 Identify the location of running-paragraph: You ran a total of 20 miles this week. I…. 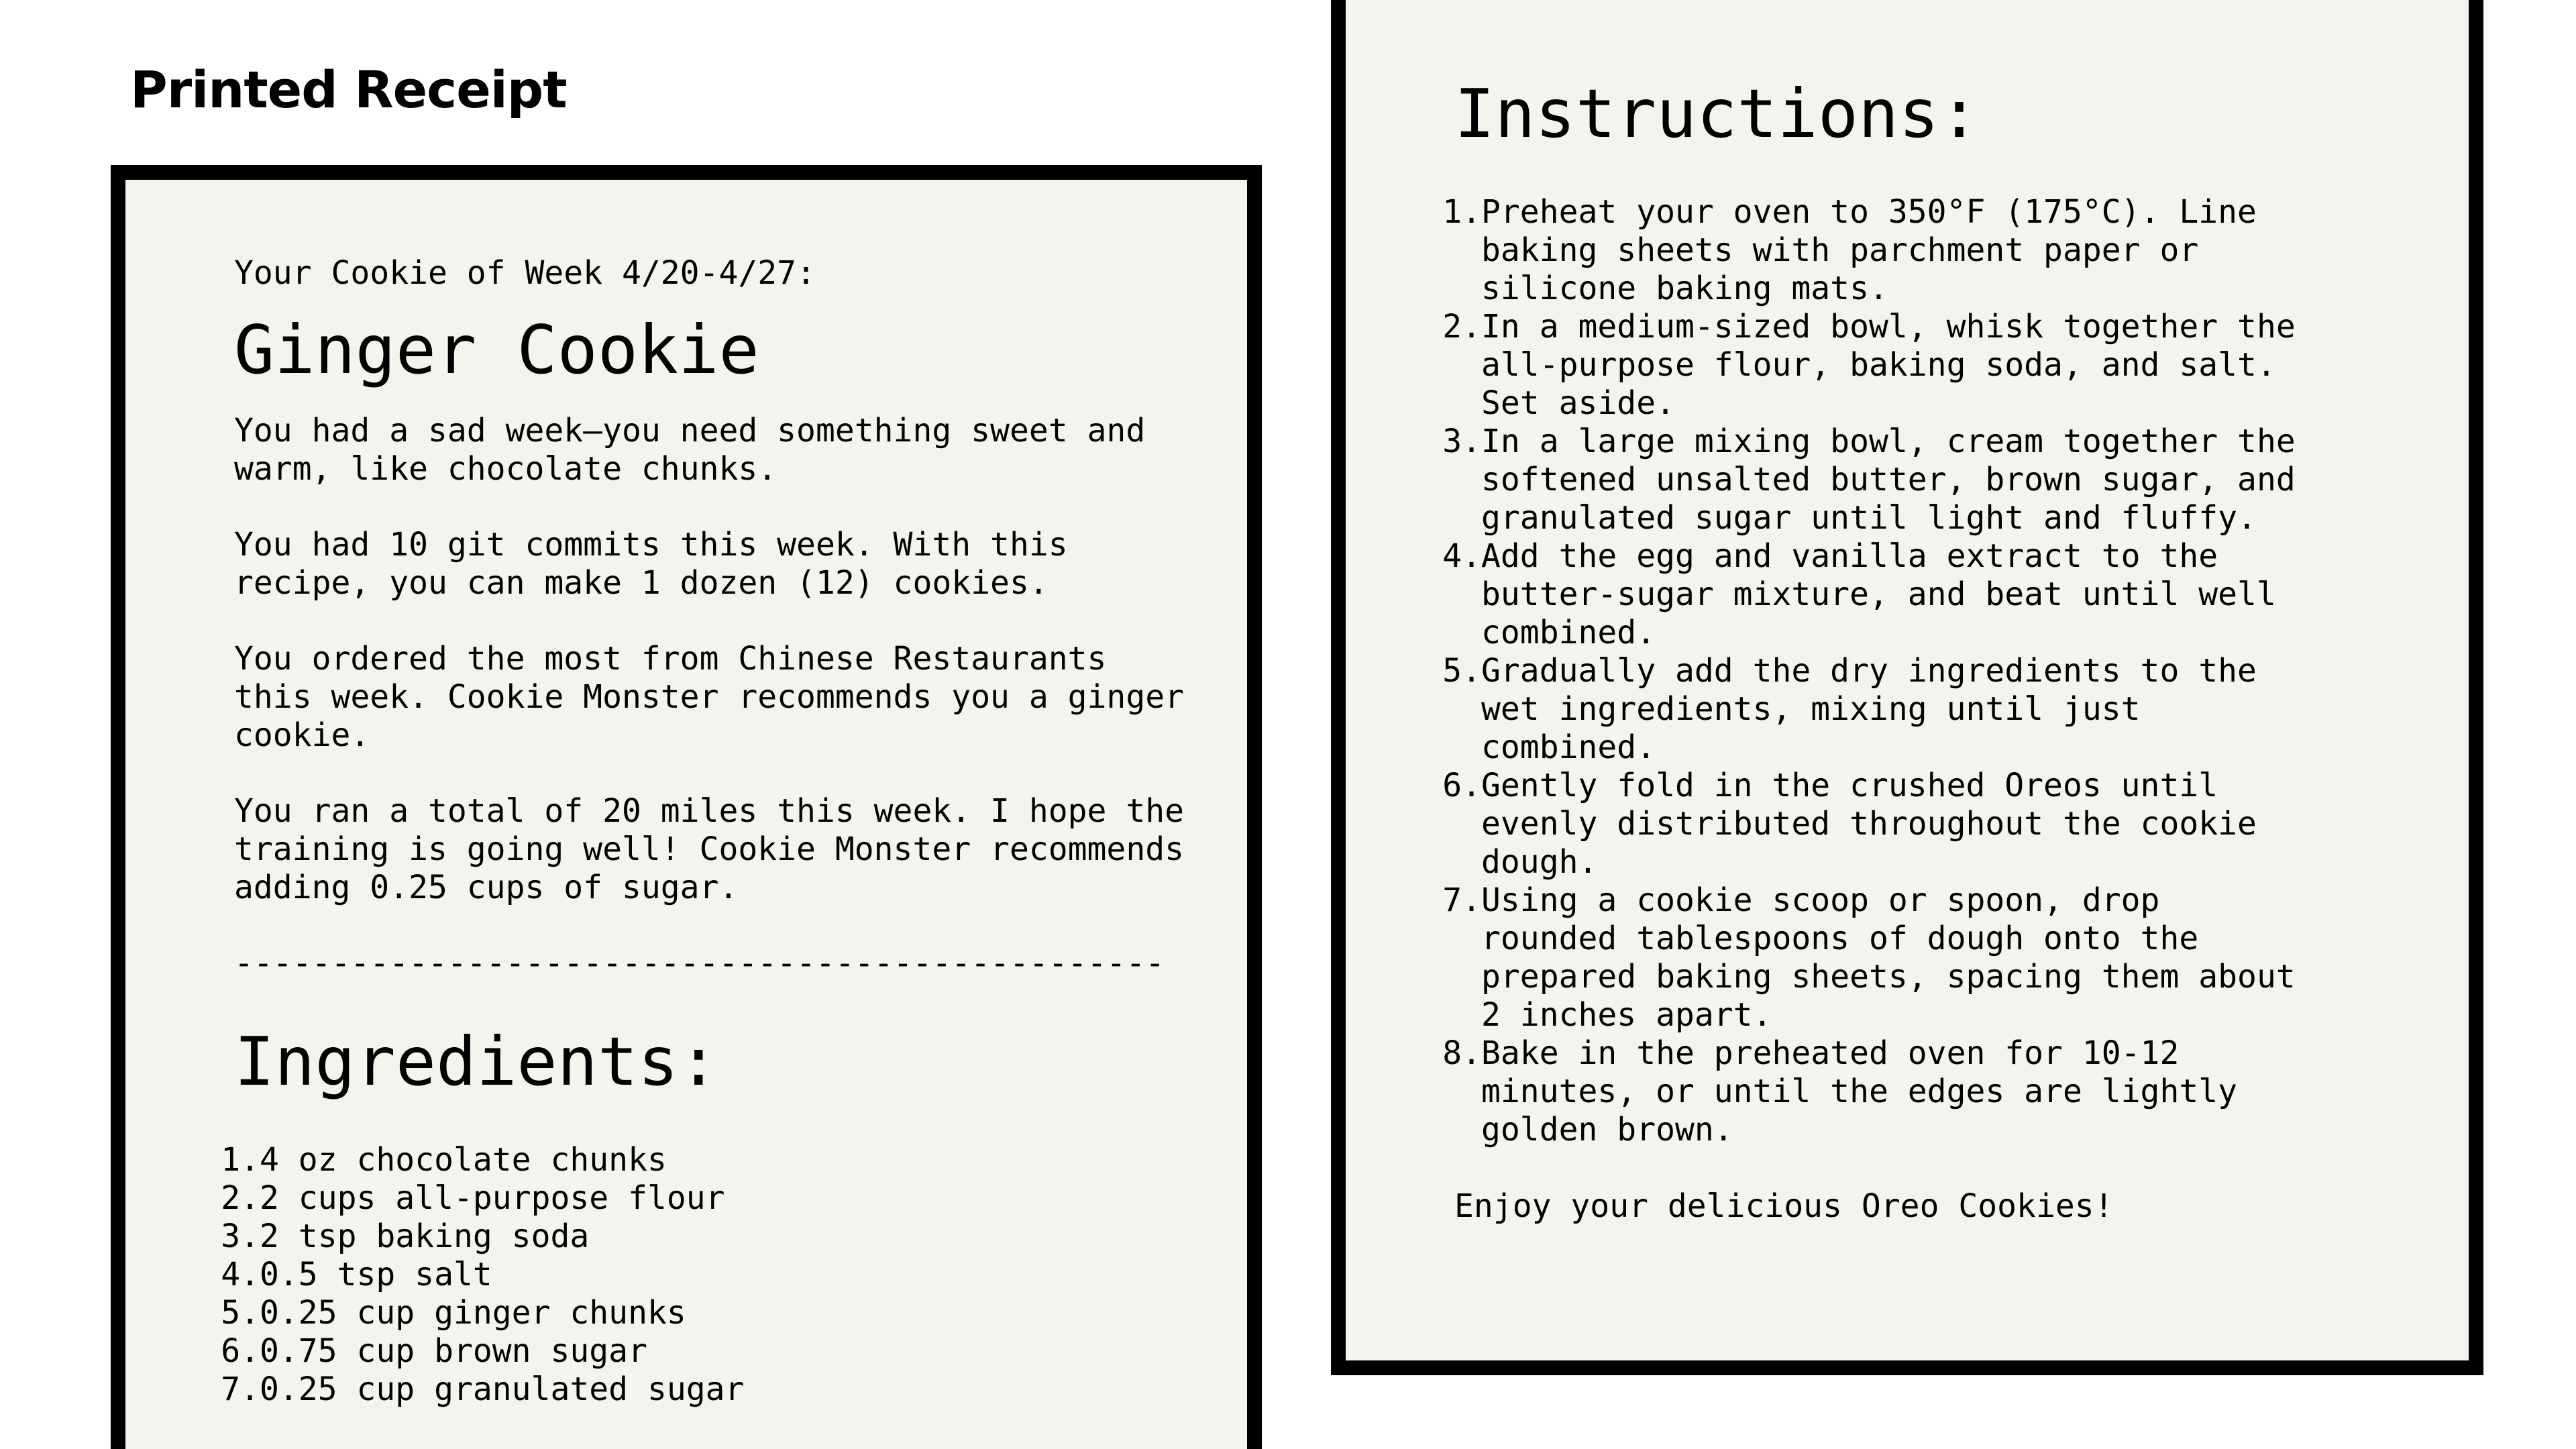
(709, 849).